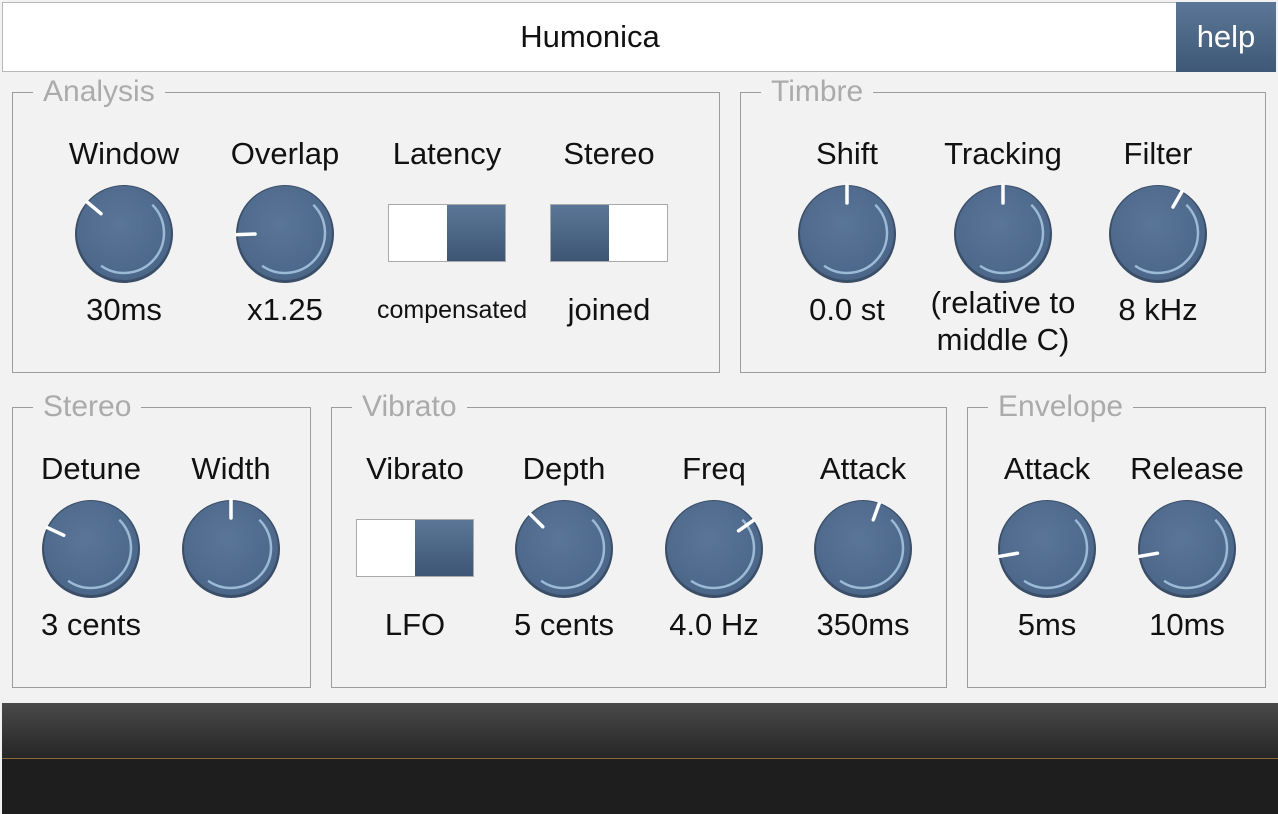  Describe the element at coordinates (386, 548) in the screenshot. I see `vibrato-mode-toggle-off` at that location.